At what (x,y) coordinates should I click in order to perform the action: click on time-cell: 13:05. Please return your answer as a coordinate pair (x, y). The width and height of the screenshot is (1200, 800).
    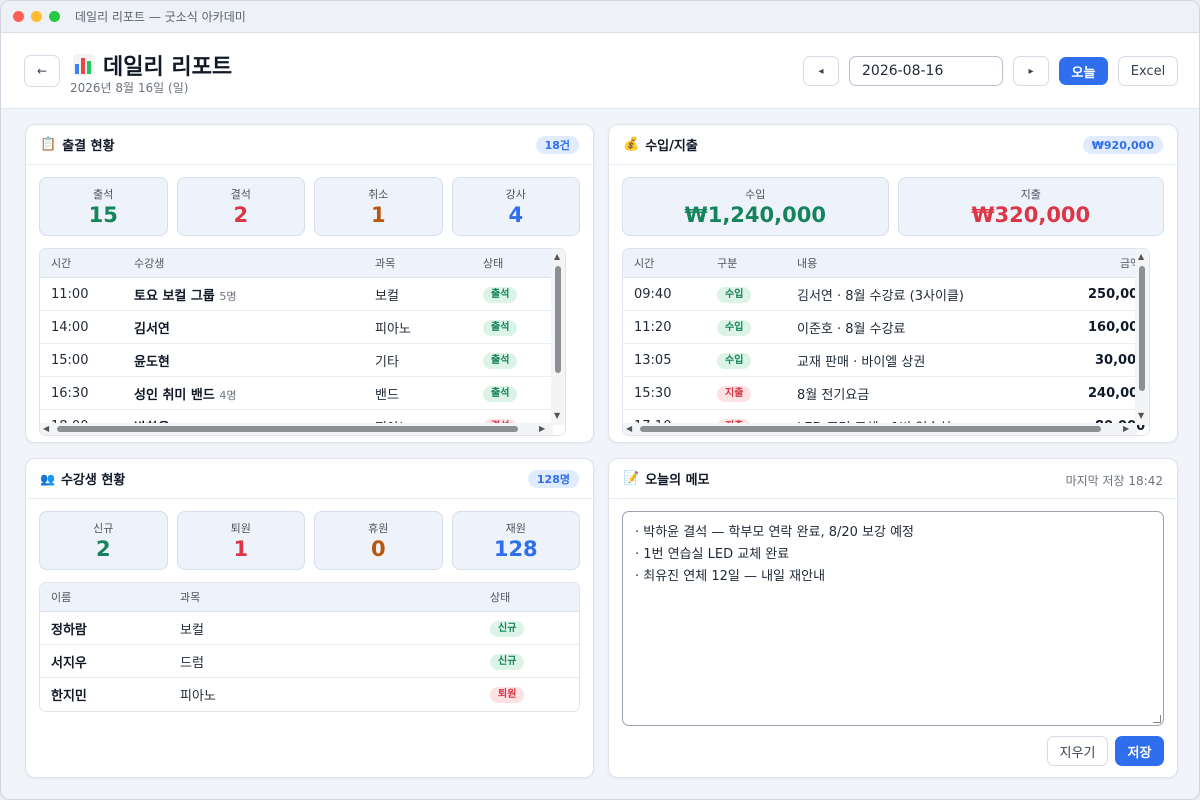
    Looking at the image, I should click on (653, 360).